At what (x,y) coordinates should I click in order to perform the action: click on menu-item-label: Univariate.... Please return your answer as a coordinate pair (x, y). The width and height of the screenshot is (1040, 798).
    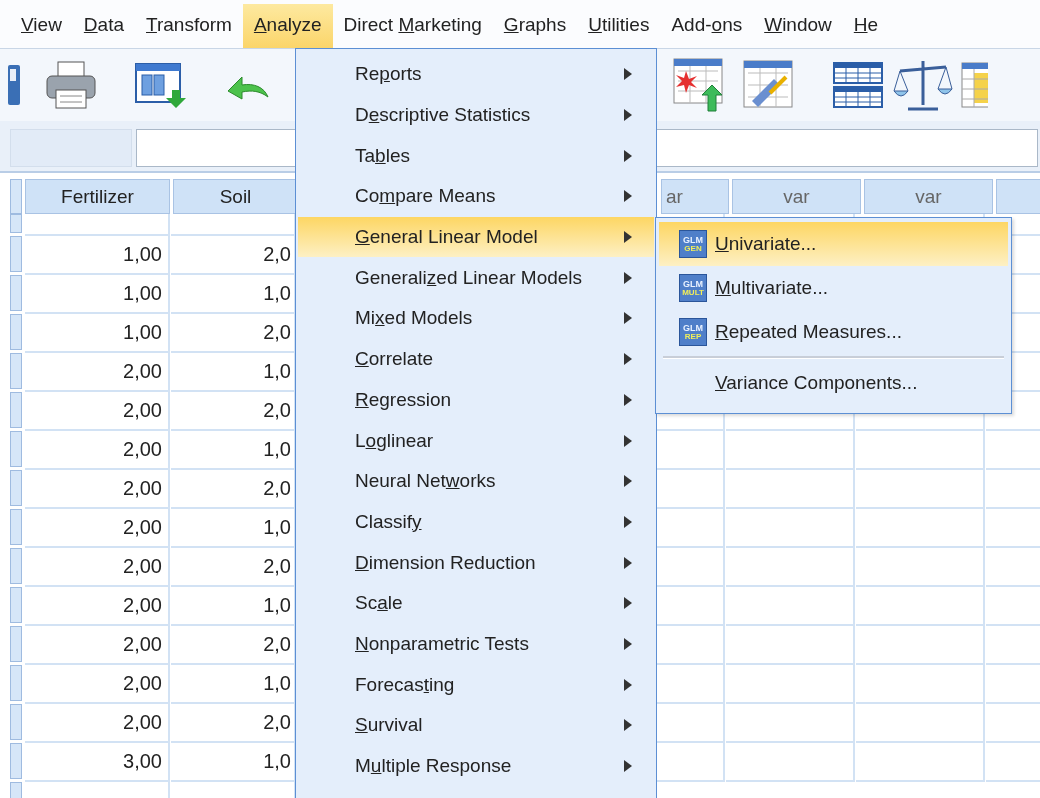
    Looking at the image, I should click on (766, 244).